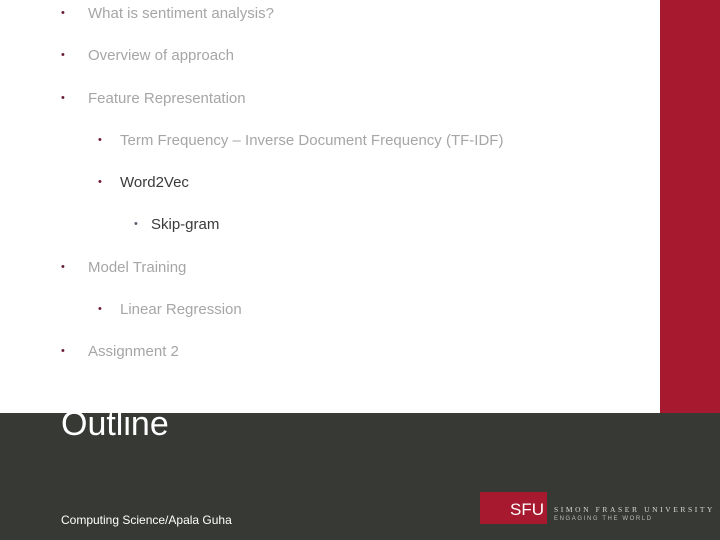 Image resolution: width=720 pixels, height=540 pixels. I want to click on logo-abbr: SFU, so click(527, 509).